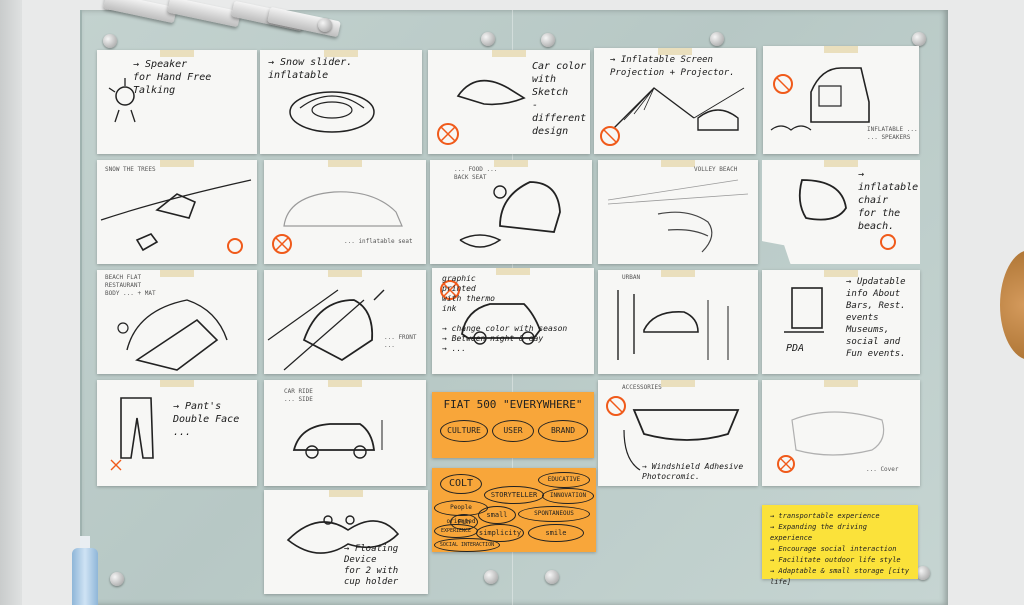 Image resolution: width=1024 pixels, height=605 pixels. I want to click on card-text: → Floating Device for 2 with cup holder, so click(371, 565).